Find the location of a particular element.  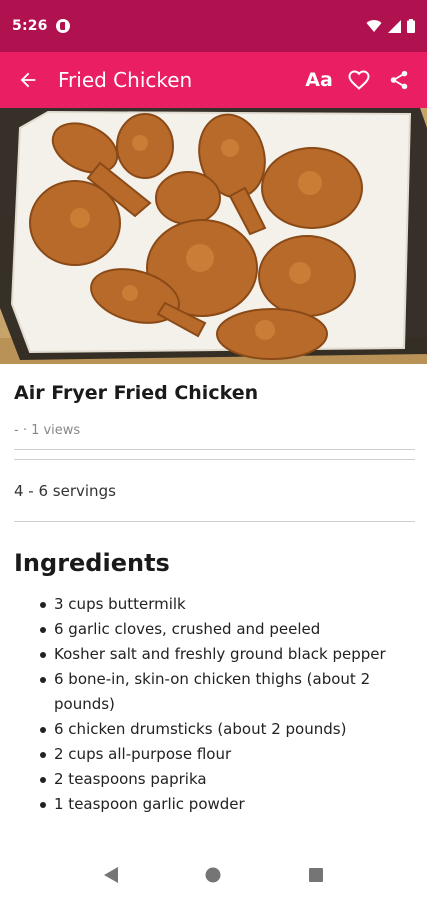

nav-back-button is located at coordinates (111, 875).